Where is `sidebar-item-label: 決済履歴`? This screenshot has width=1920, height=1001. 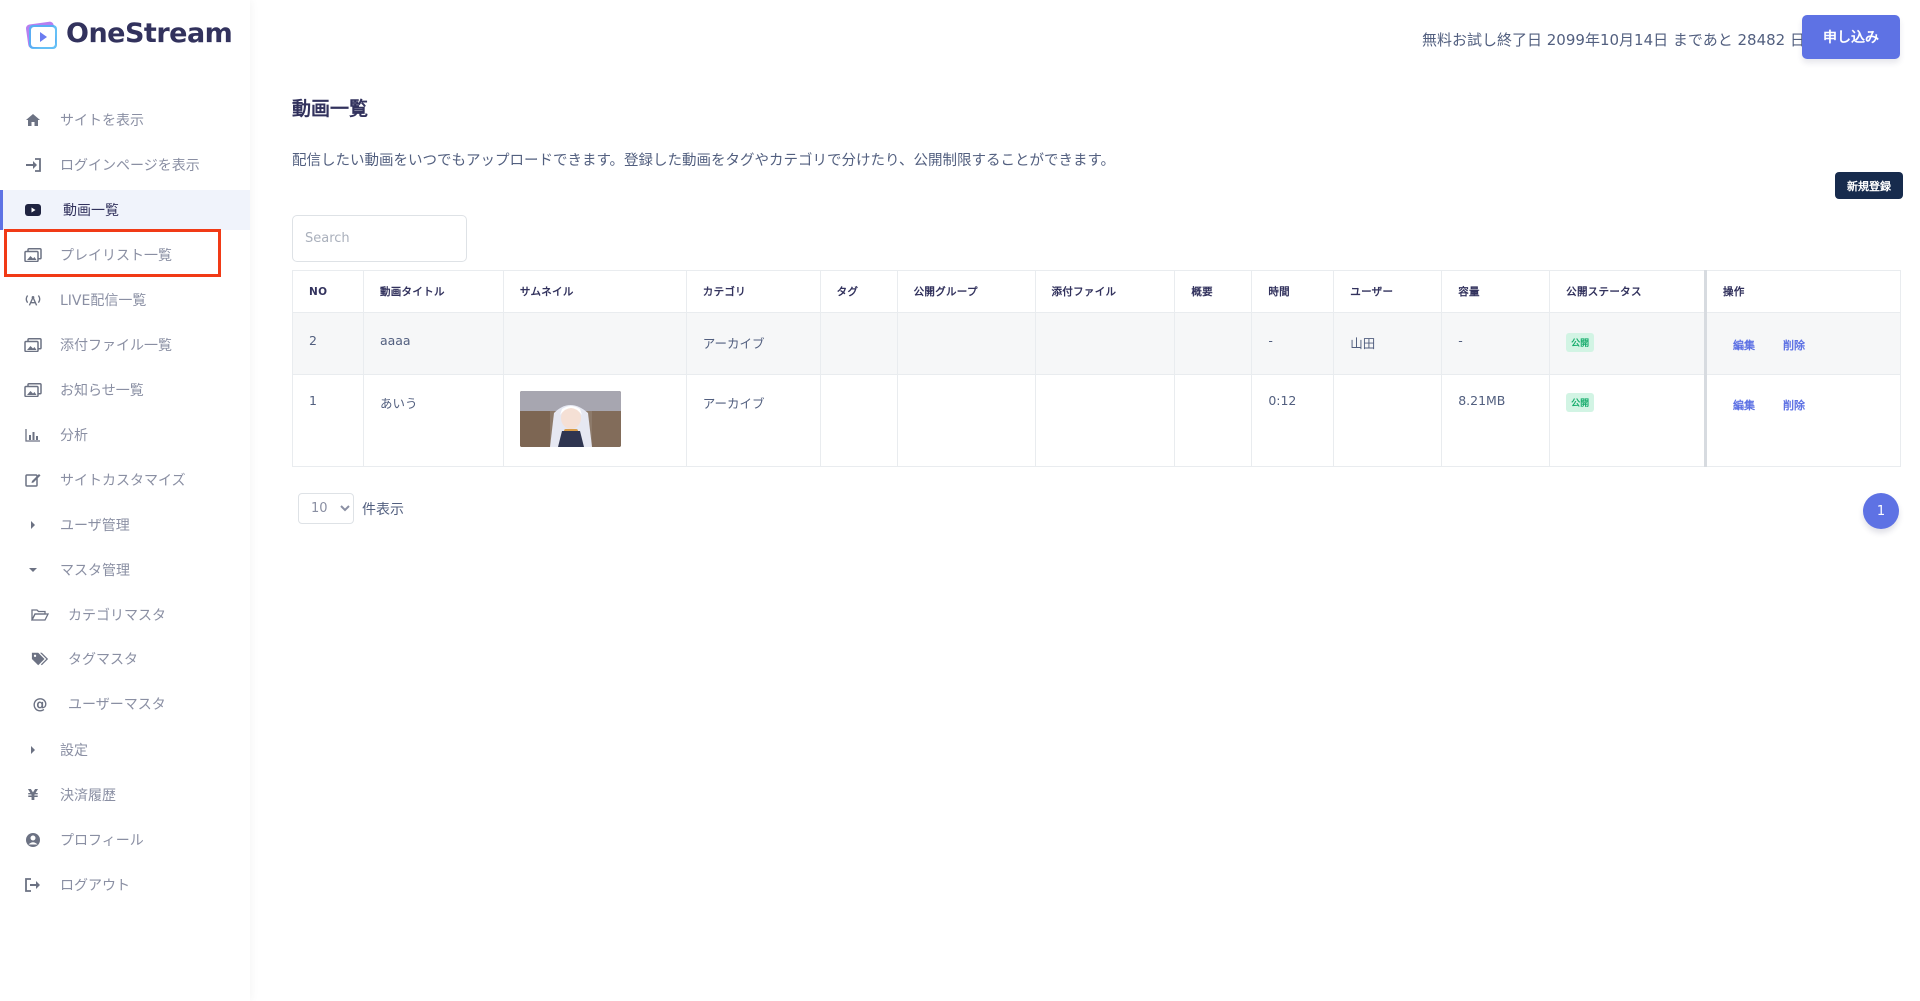
sidebar-item-label: 決済履歴 is located at coordinates (88, 796).